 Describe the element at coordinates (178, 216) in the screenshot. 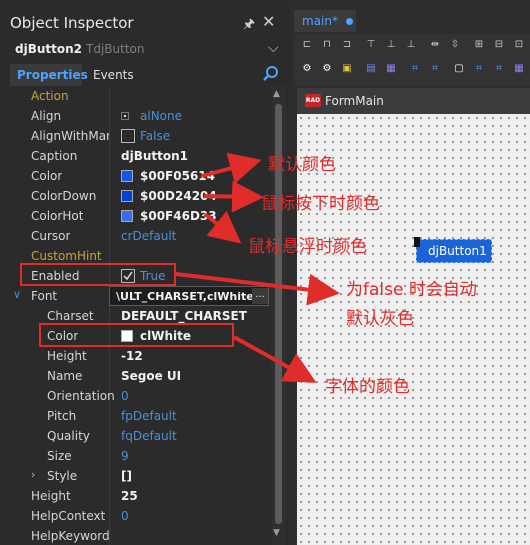

I see `property-value: $00F46D33` at that location.